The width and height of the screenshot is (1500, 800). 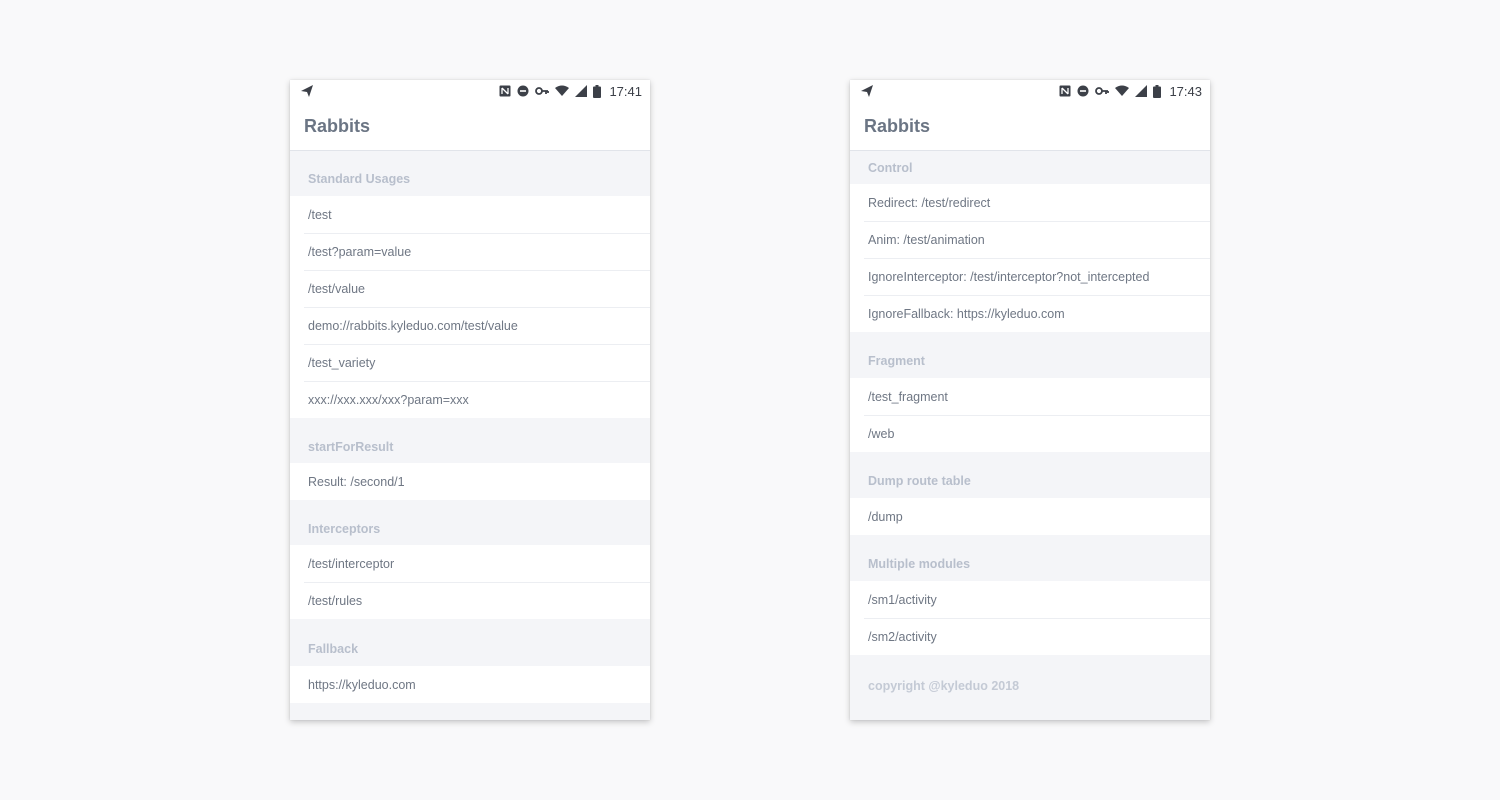 What do you see at coordinates (470, 251) in the screenshot?
I see `list-item: /test?param=value` at bounding box center [470, 251].